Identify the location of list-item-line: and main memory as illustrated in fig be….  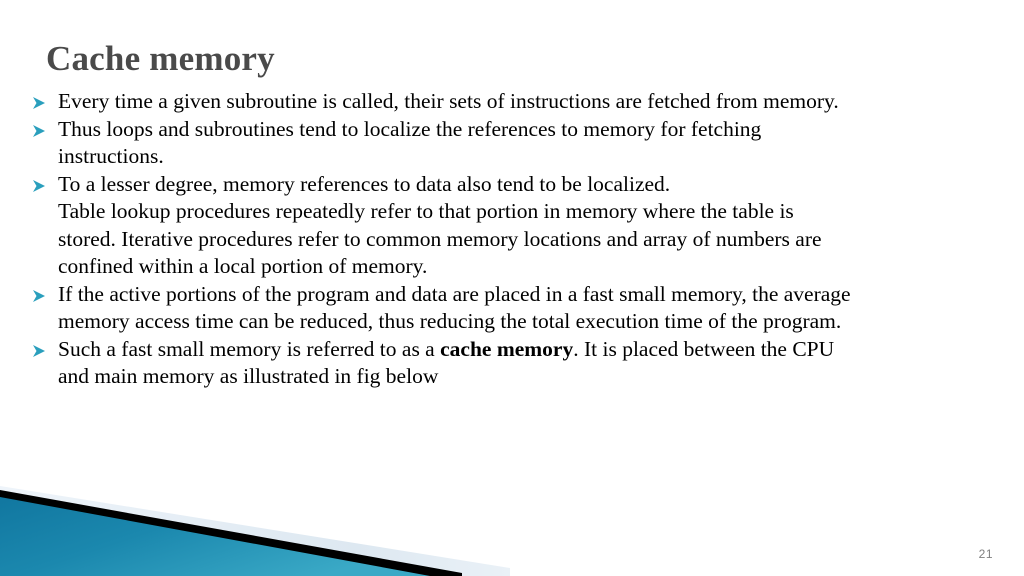
(535, 377).